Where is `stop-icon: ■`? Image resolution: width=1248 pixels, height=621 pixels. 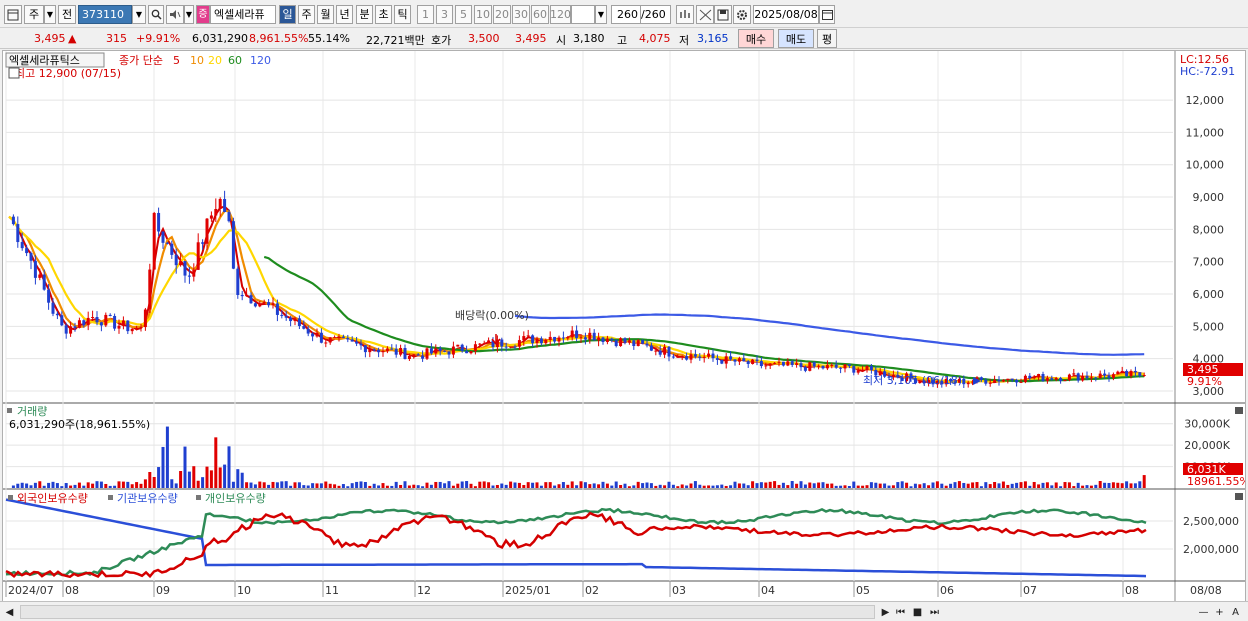
stop-icon: ■ is located at coordinates (917, 612).